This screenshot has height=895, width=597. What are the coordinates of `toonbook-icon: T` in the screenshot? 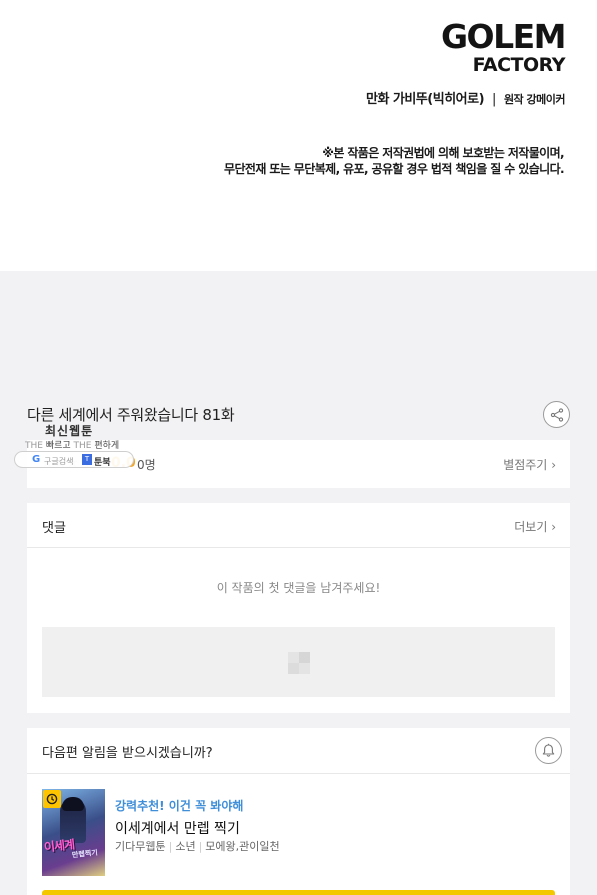 It's located at (87, 459).